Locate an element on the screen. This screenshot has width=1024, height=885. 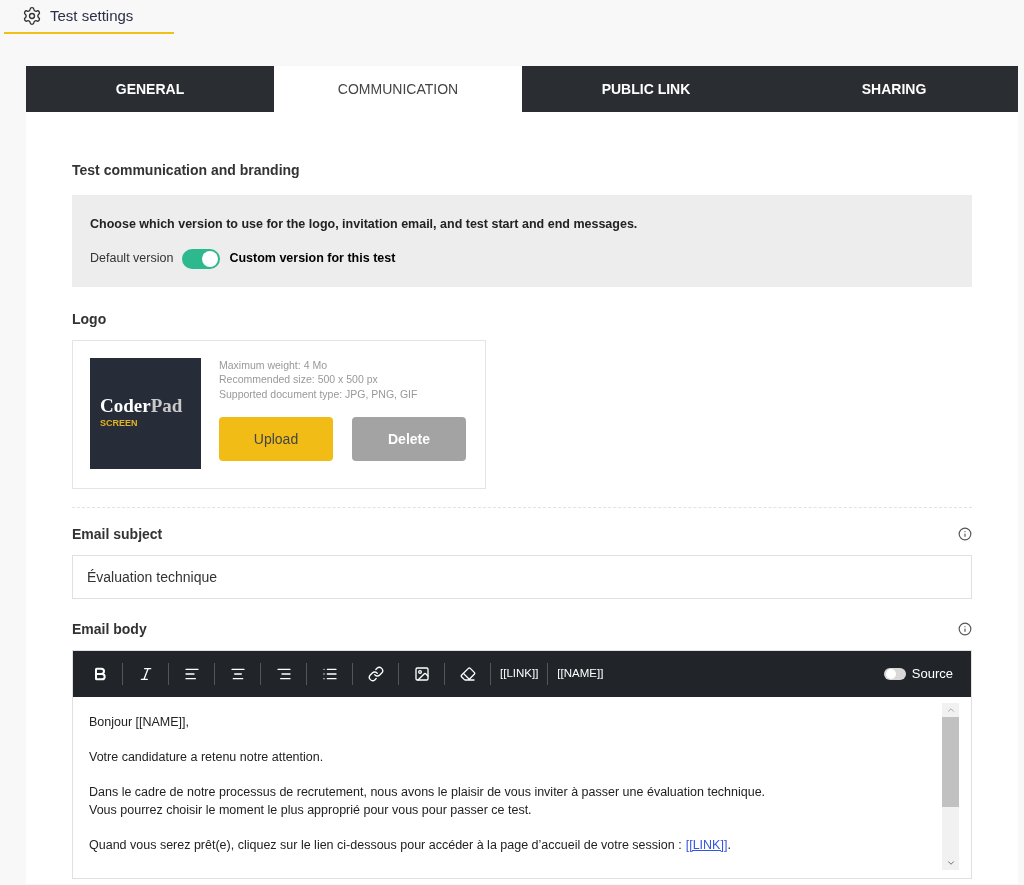
scrollbar is located at coordinates (950, 786).